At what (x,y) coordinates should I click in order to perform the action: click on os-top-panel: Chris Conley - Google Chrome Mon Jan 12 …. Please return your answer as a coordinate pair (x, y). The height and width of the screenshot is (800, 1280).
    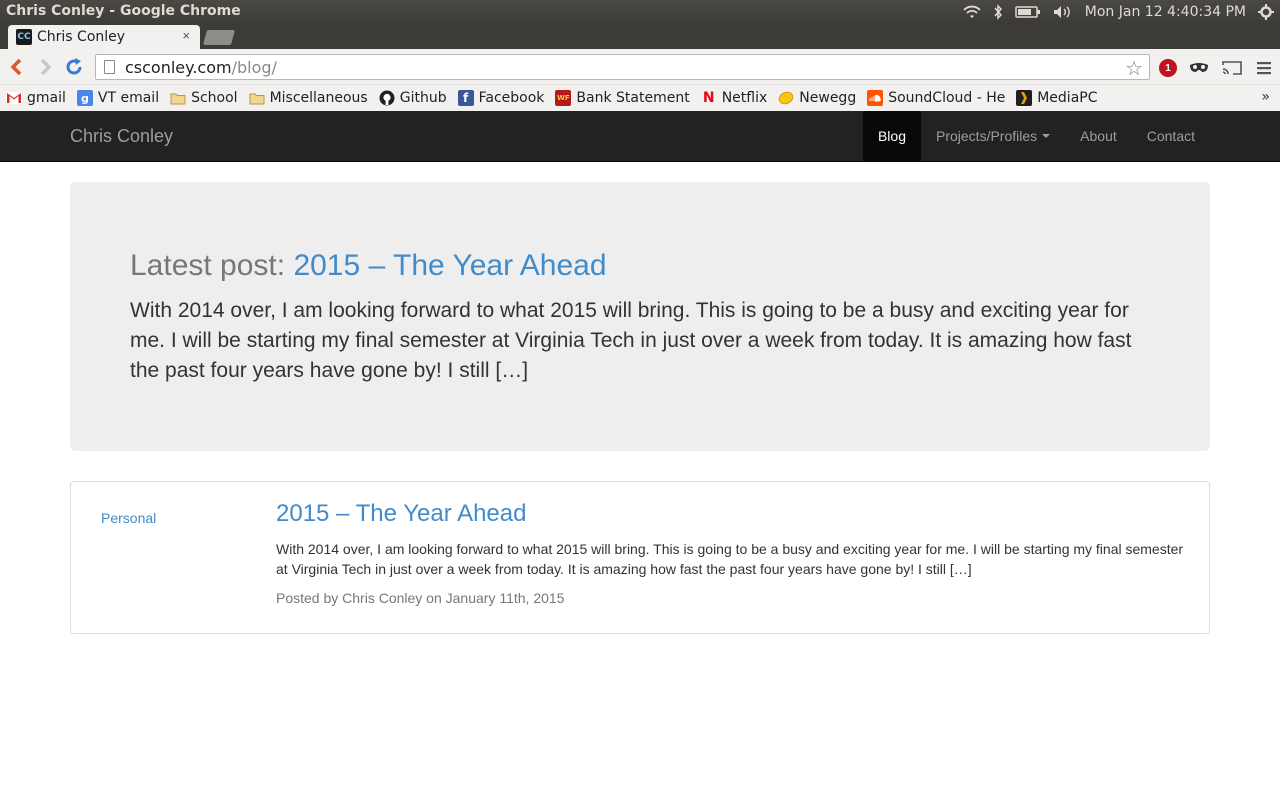
    Looking at the image, I should click on (640, 12).